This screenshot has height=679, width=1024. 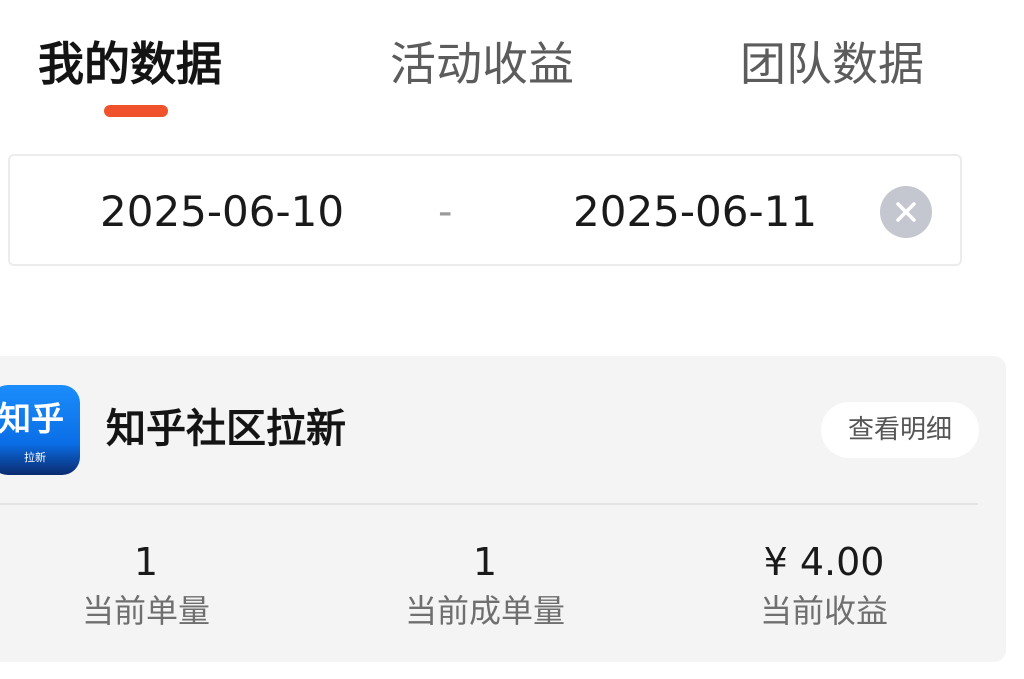 What do you see at coordinates (32, 418) in the screenshot?
I see `logo-text: 知乎` at bounding box center [32, 418].